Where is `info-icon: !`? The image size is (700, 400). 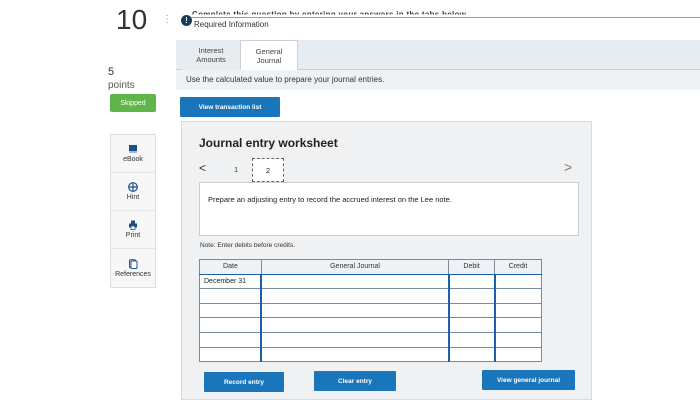
info-icon: ! is located at coordinates (186, 20).